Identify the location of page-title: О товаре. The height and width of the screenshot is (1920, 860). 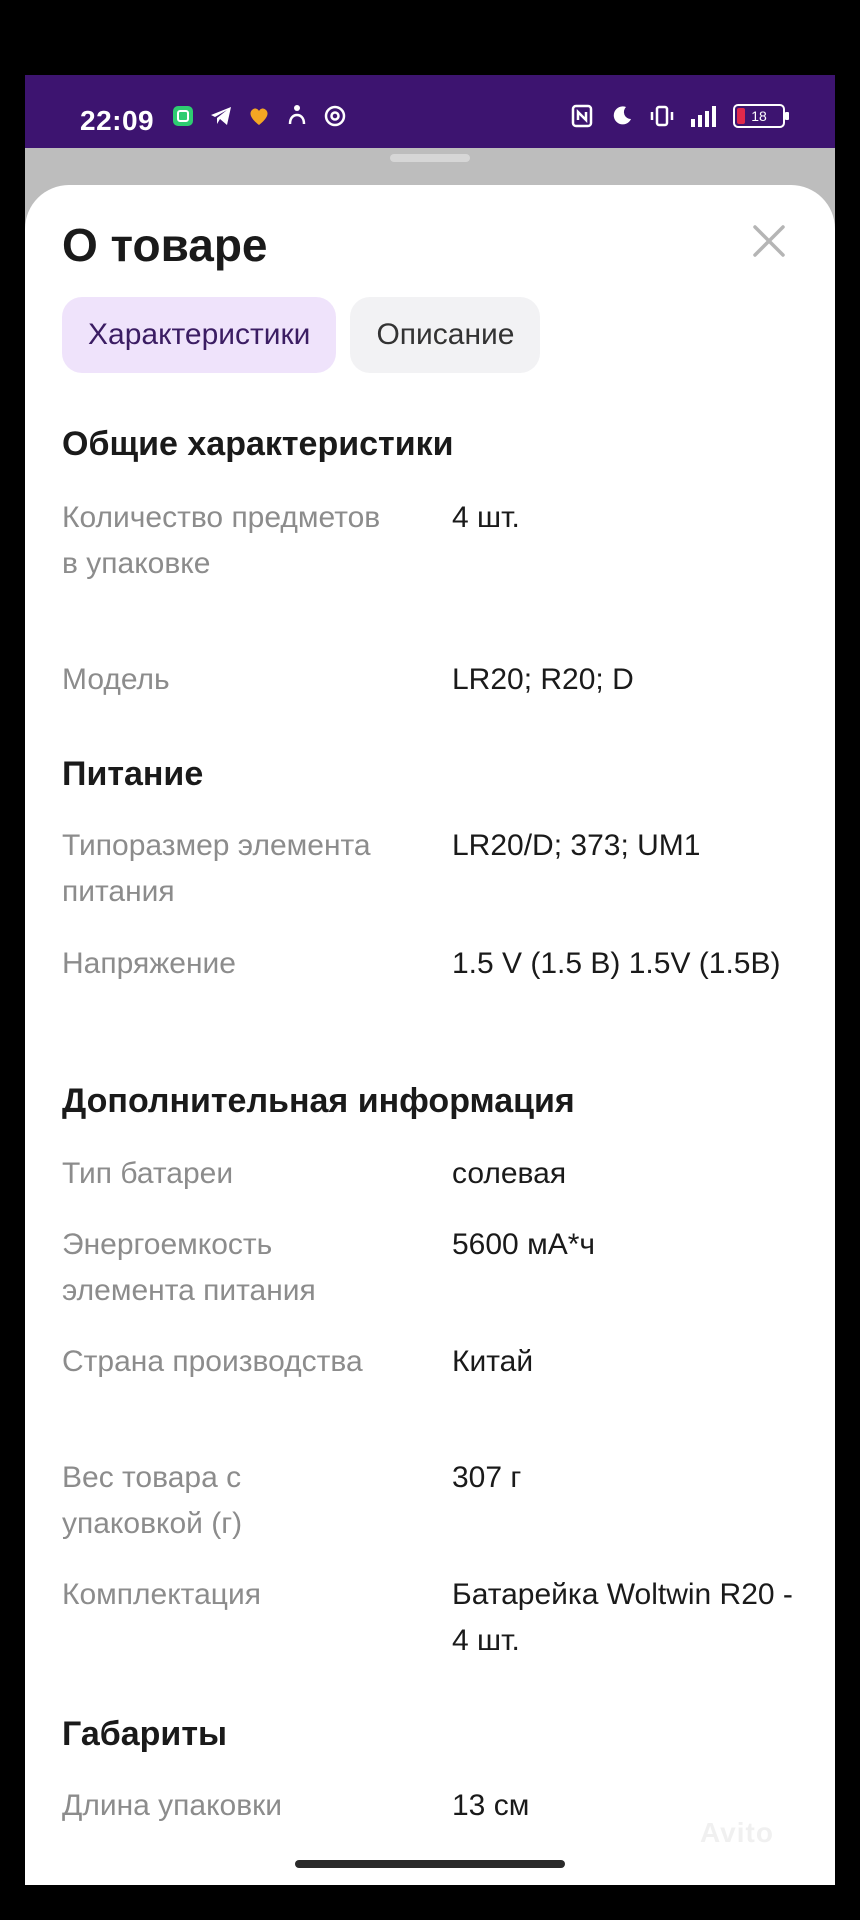
(165, 245).